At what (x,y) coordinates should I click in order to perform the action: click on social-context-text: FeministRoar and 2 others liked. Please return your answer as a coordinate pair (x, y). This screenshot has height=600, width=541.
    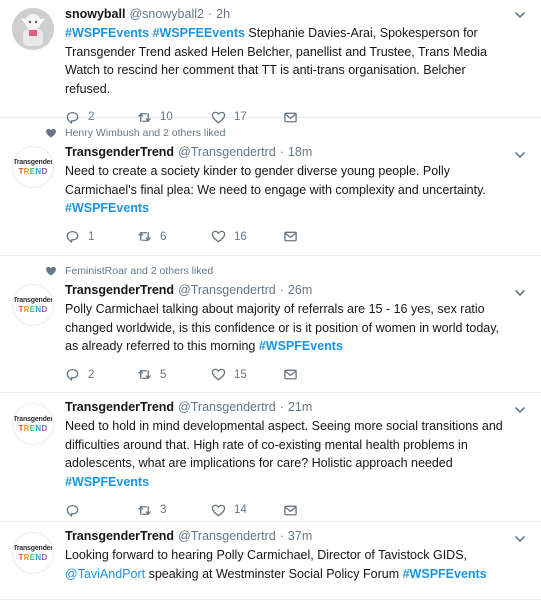
    Looking at the image, I should click on (139, 271).